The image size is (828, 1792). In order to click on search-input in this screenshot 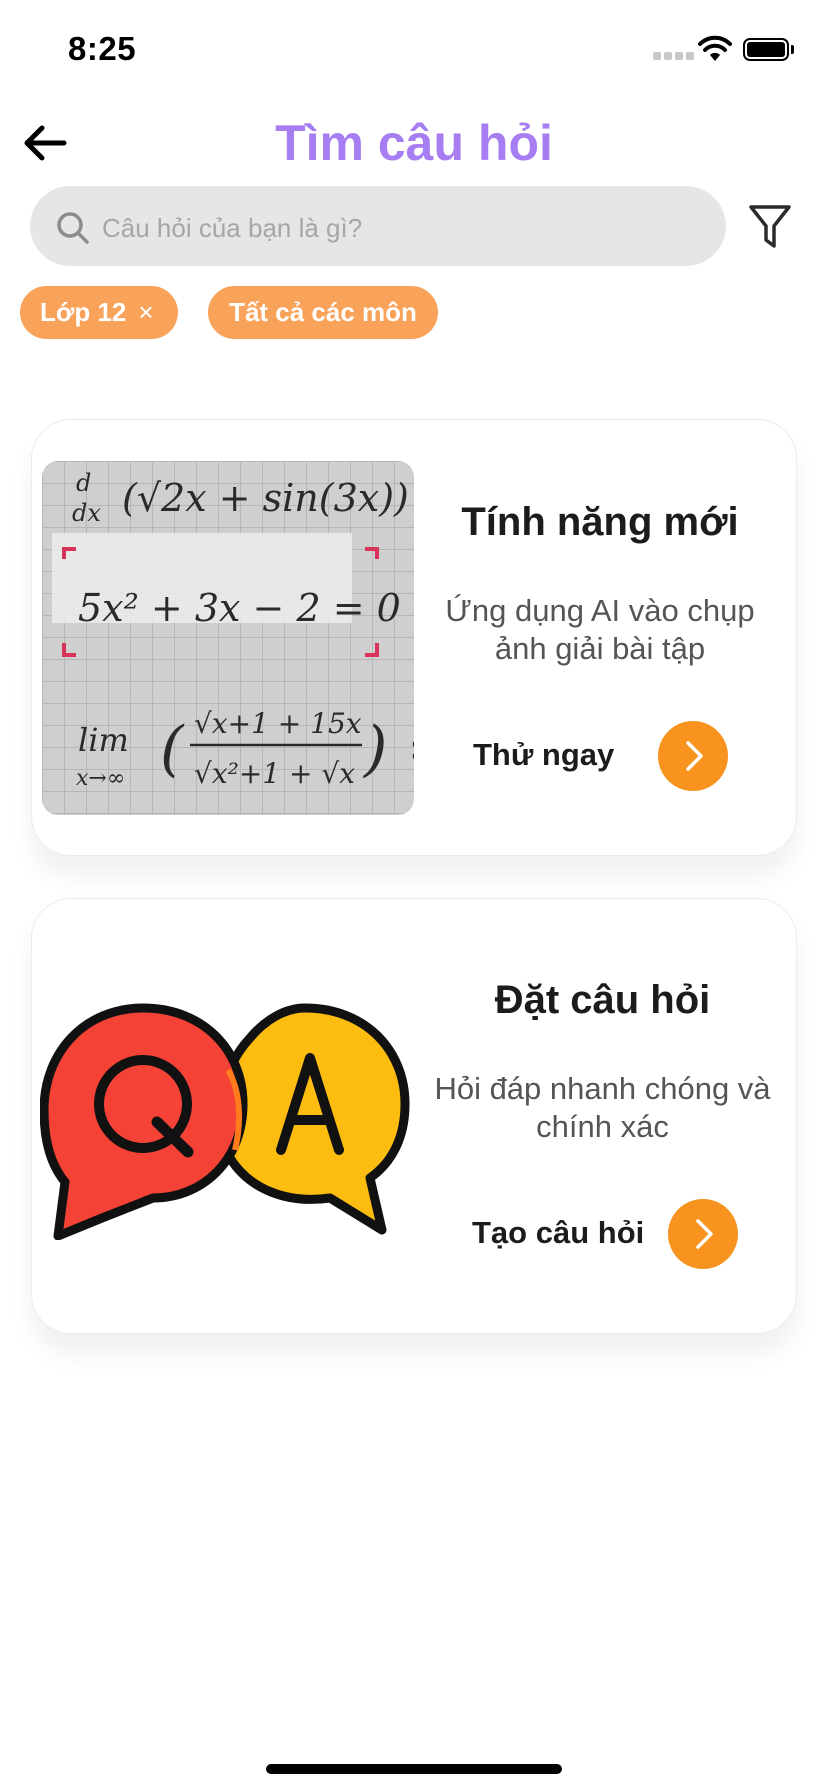, I will do `click(402, 228)`.